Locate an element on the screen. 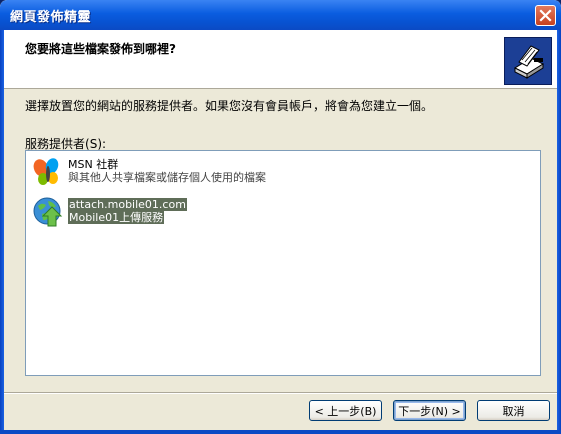 This screenshot has height=434, width=561. list-item-selected: attach.mobile01.com Mobile01上傳服務 is located at coordinates (122, 213).